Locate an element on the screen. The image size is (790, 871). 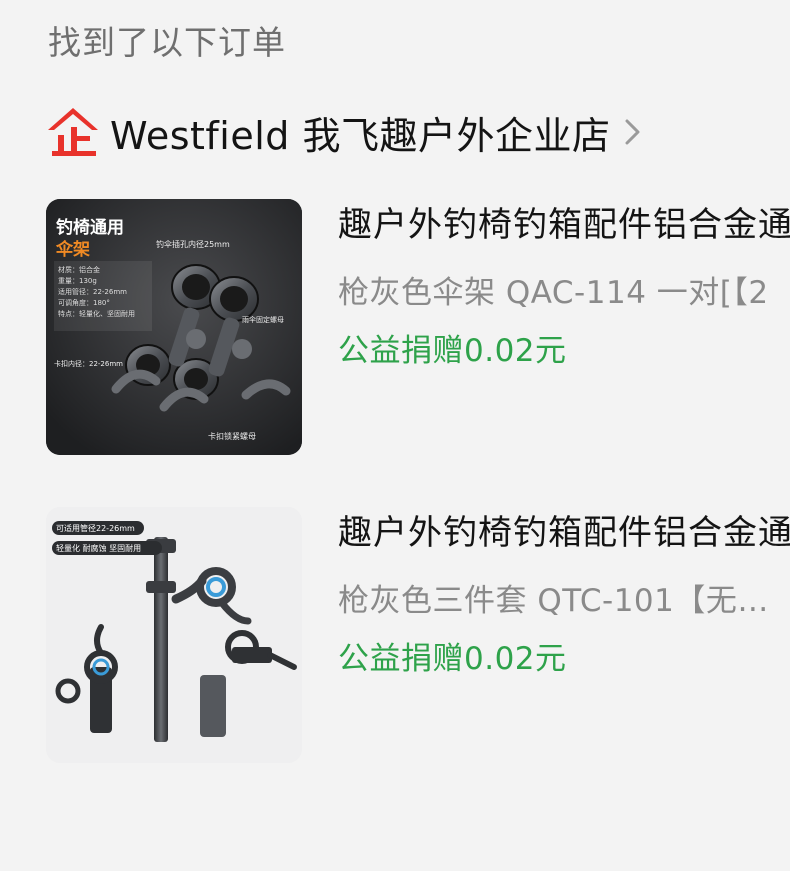
thumb-callout: 雨伞固定螺母 is located at coordinates (263, 320).